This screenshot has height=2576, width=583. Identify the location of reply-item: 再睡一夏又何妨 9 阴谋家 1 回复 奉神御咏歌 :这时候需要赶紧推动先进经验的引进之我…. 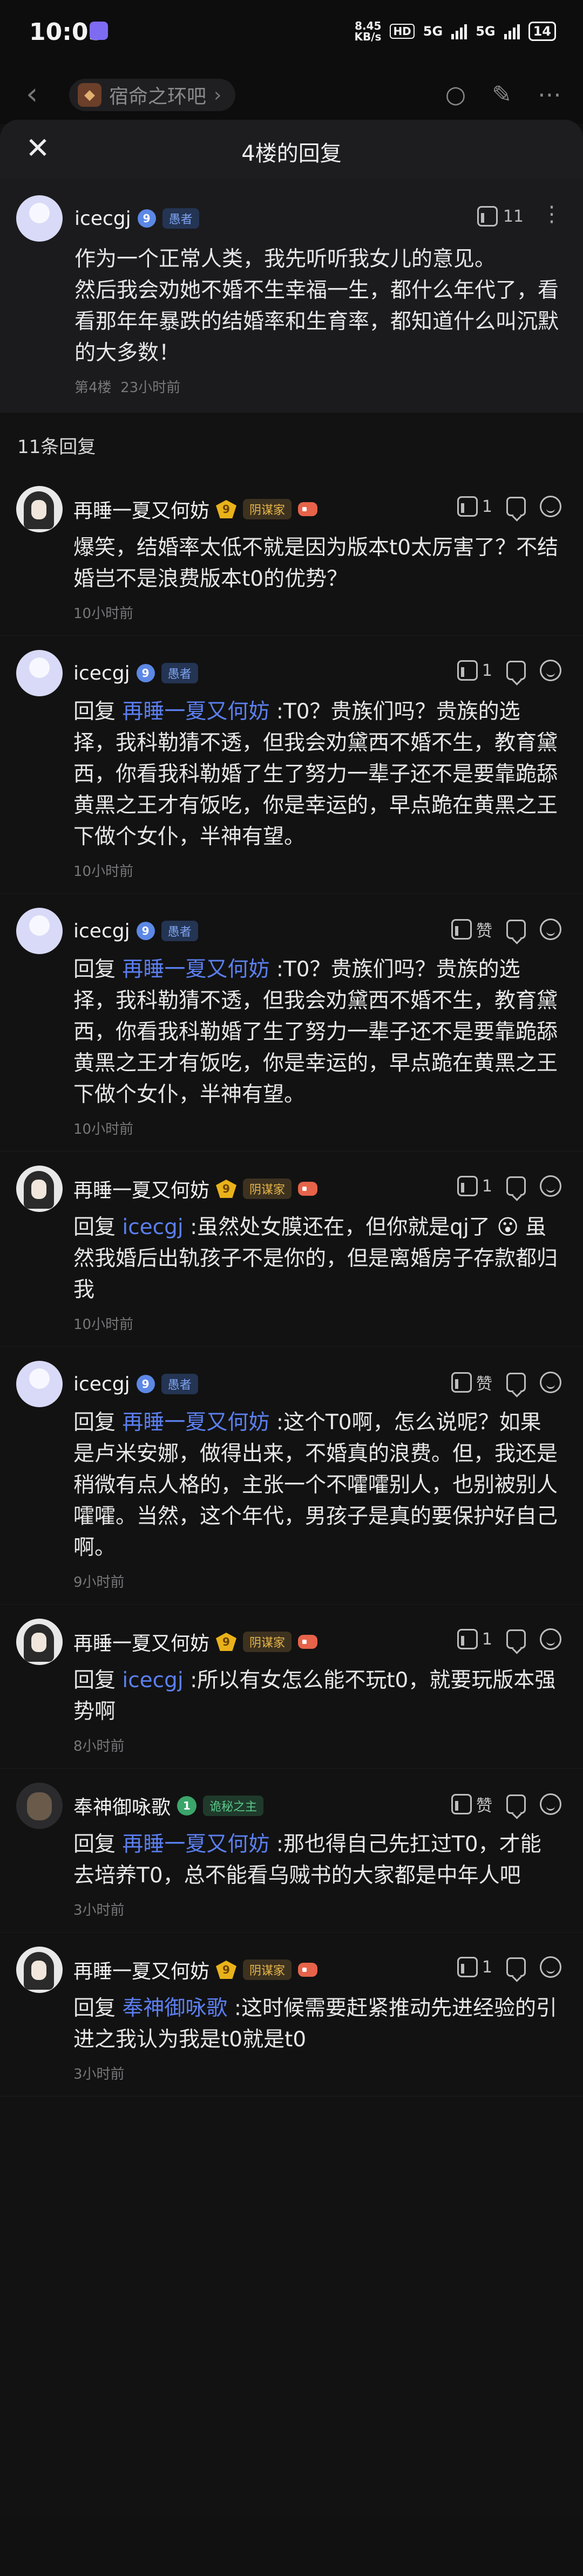
(291, 2015).